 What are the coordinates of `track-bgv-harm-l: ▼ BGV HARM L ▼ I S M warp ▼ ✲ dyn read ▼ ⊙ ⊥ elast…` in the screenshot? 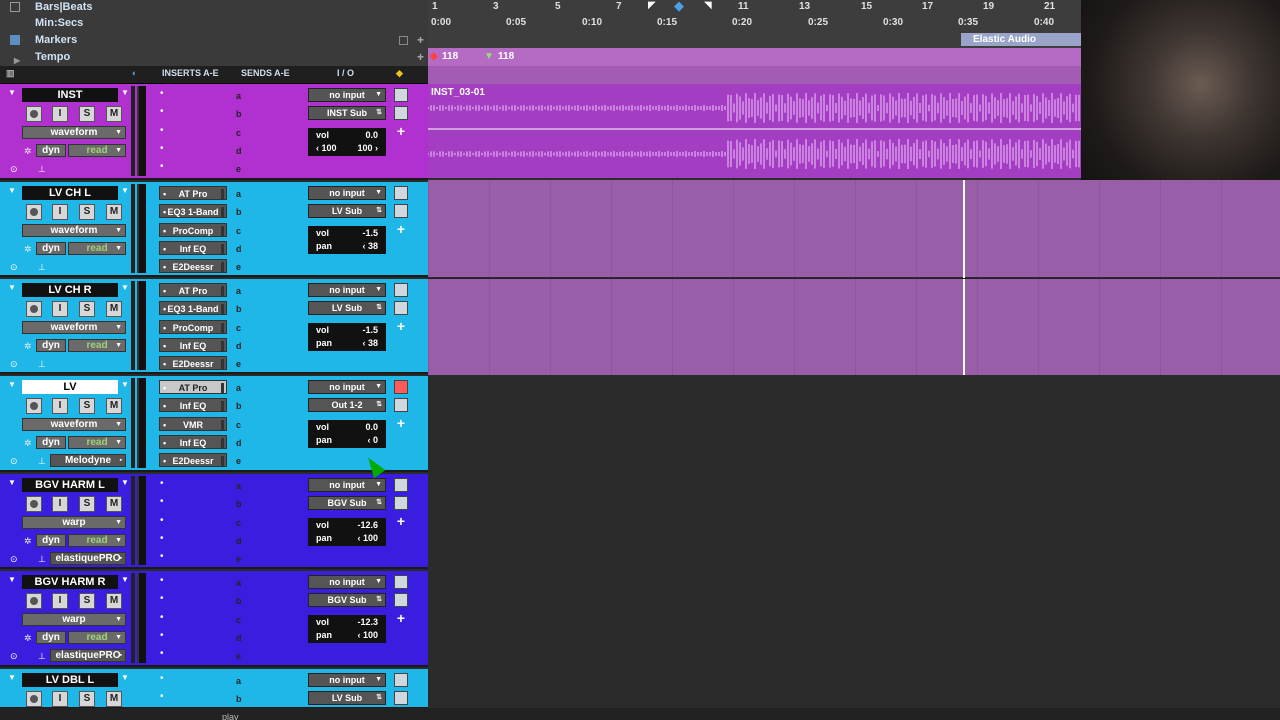 It's located at (214, 521).